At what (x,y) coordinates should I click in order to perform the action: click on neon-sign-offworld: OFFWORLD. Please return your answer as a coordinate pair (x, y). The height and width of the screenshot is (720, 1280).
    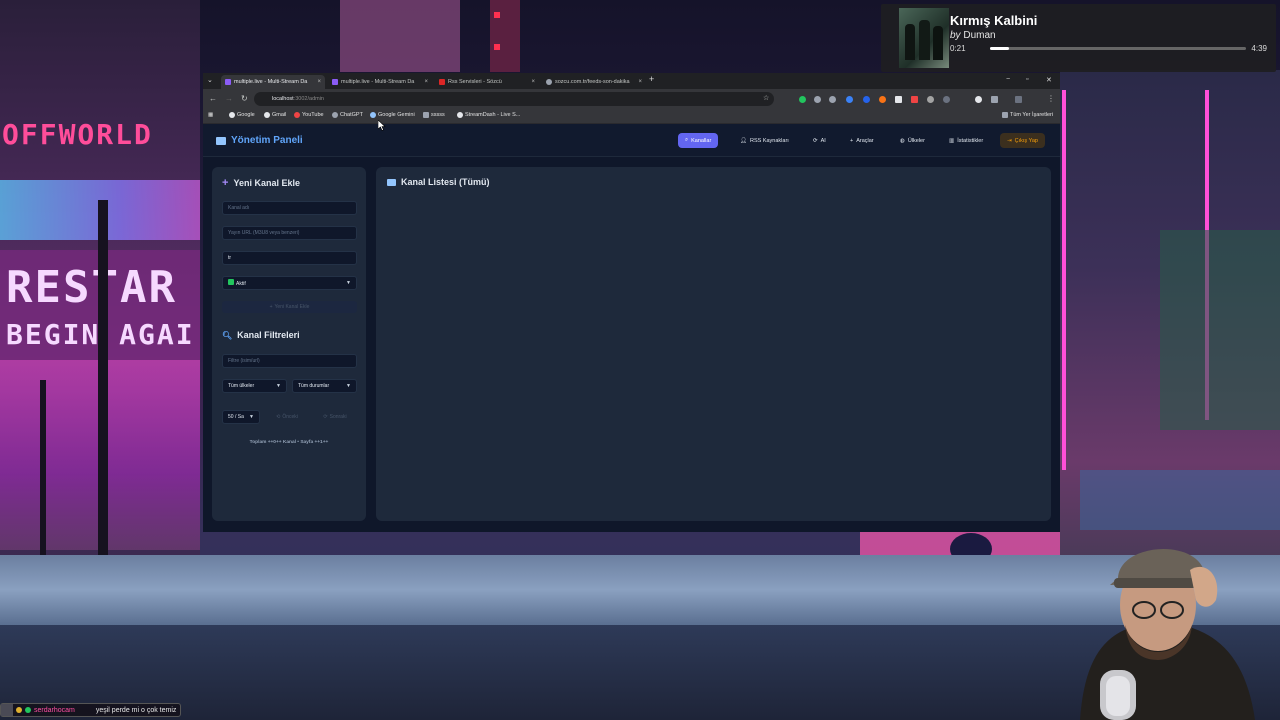
    Looking at the image, I should click on (77, 134).